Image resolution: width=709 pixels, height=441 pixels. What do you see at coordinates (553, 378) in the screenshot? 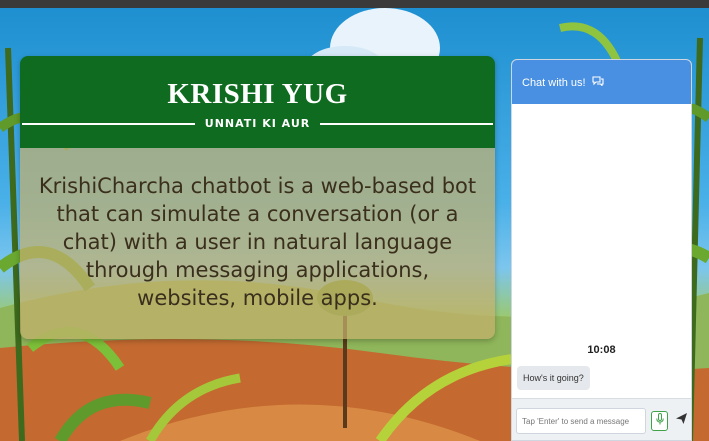
I see `incoming-message: How's it going?` at bounding box center [553, 378].